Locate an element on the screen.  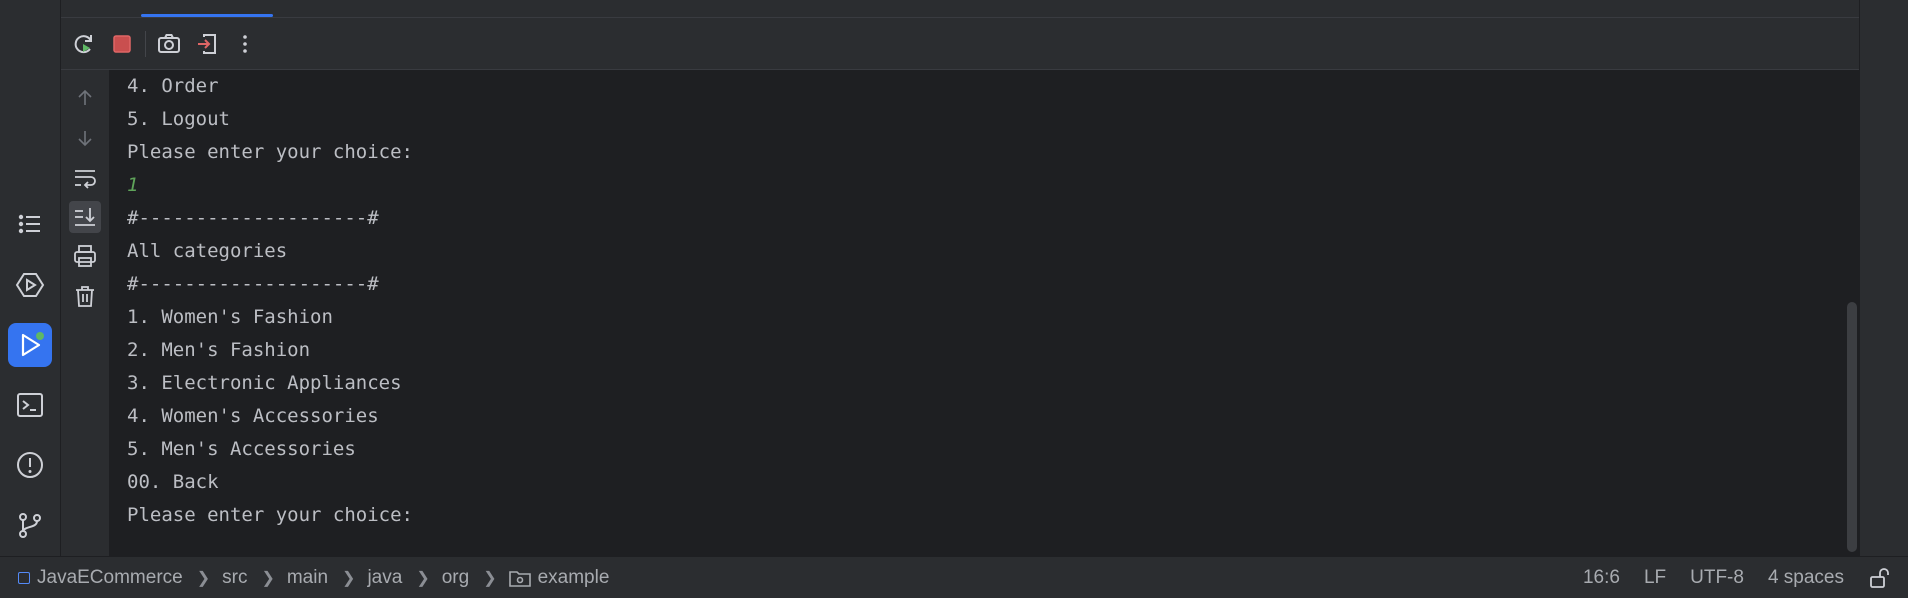
breadcrumb-project: JavaECommerce is located at coordinates (100, 578).